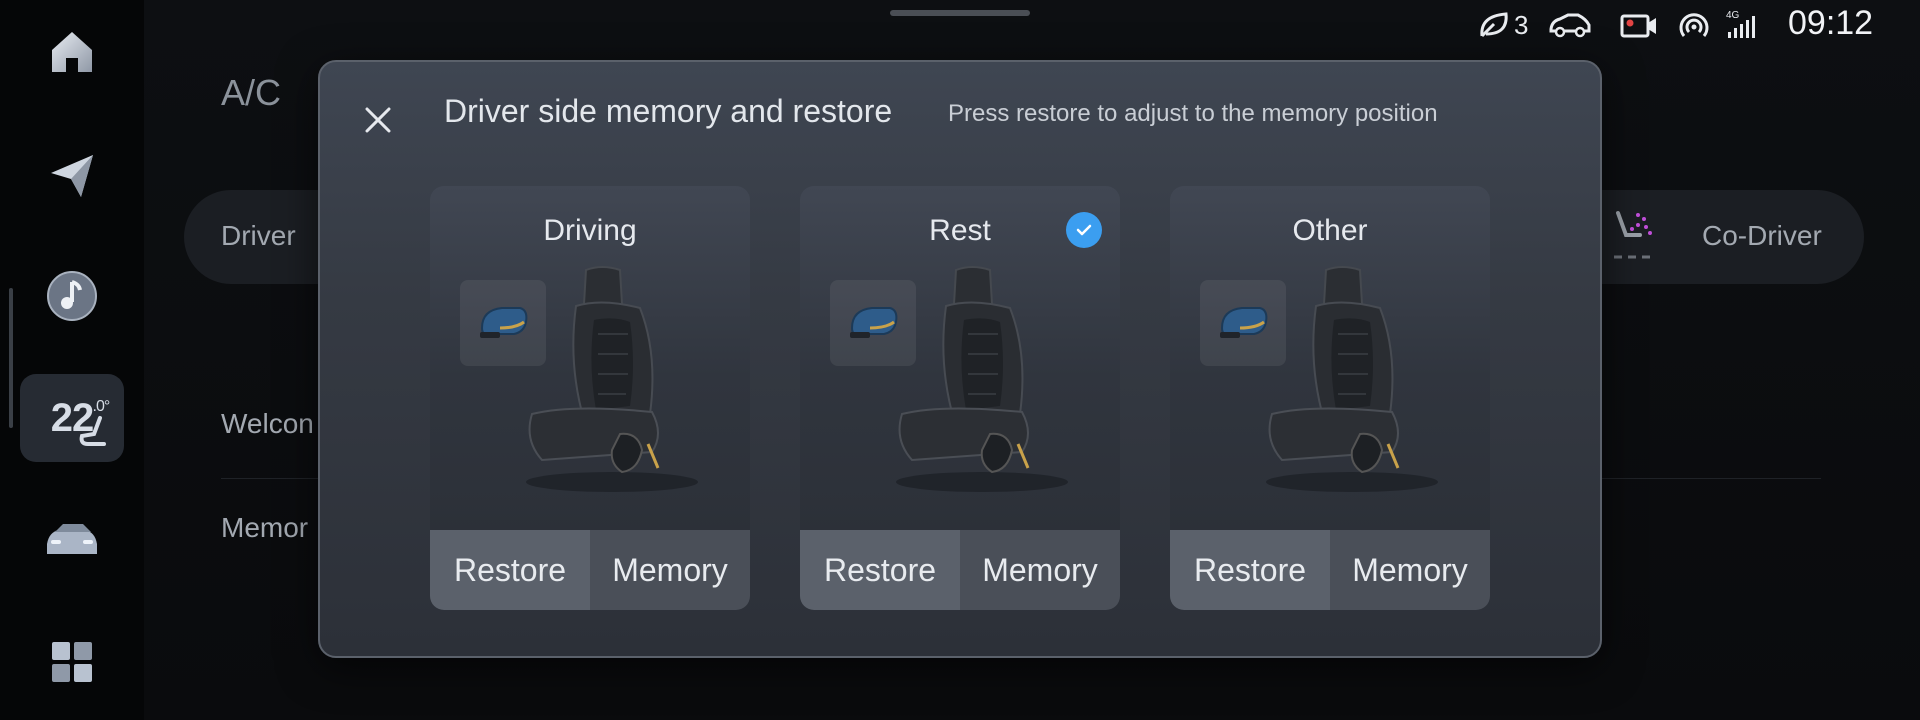 This screenshot has width=1920, height=720. I want to click on eco-leaf-indicator: 3, so click(1503, 25).